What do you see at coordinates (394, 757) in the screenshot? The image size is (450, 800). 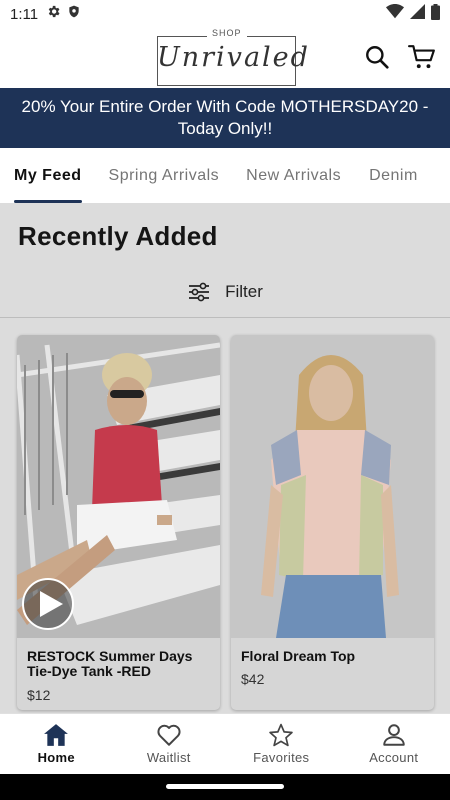 I see `nav-label: Account` at bounding box center [394, 757].